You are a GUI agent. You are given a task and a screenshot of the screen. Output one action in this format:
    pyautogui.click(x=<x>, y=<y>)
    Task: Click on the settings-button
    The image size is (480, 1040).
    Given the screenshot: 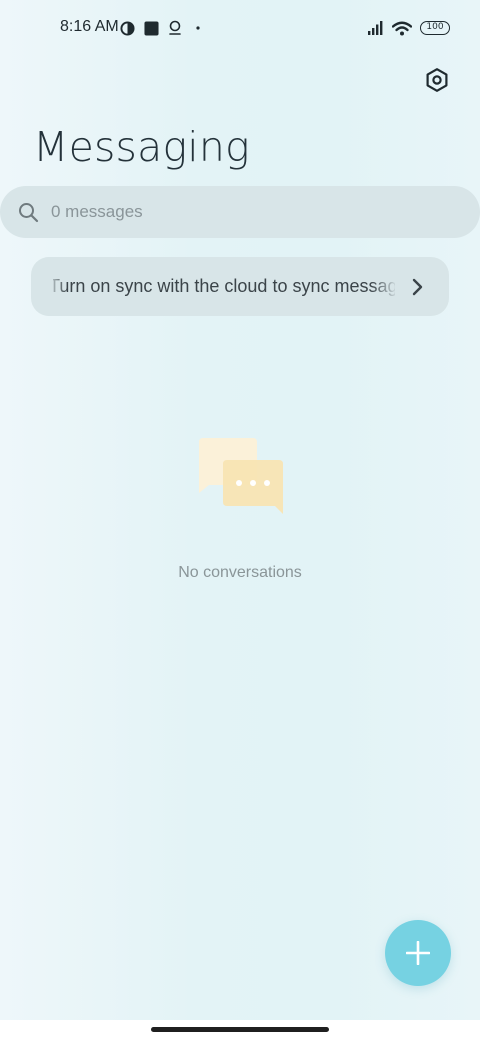 What is the action you would take?
    pyautogui.click(x=437, y=80)
    